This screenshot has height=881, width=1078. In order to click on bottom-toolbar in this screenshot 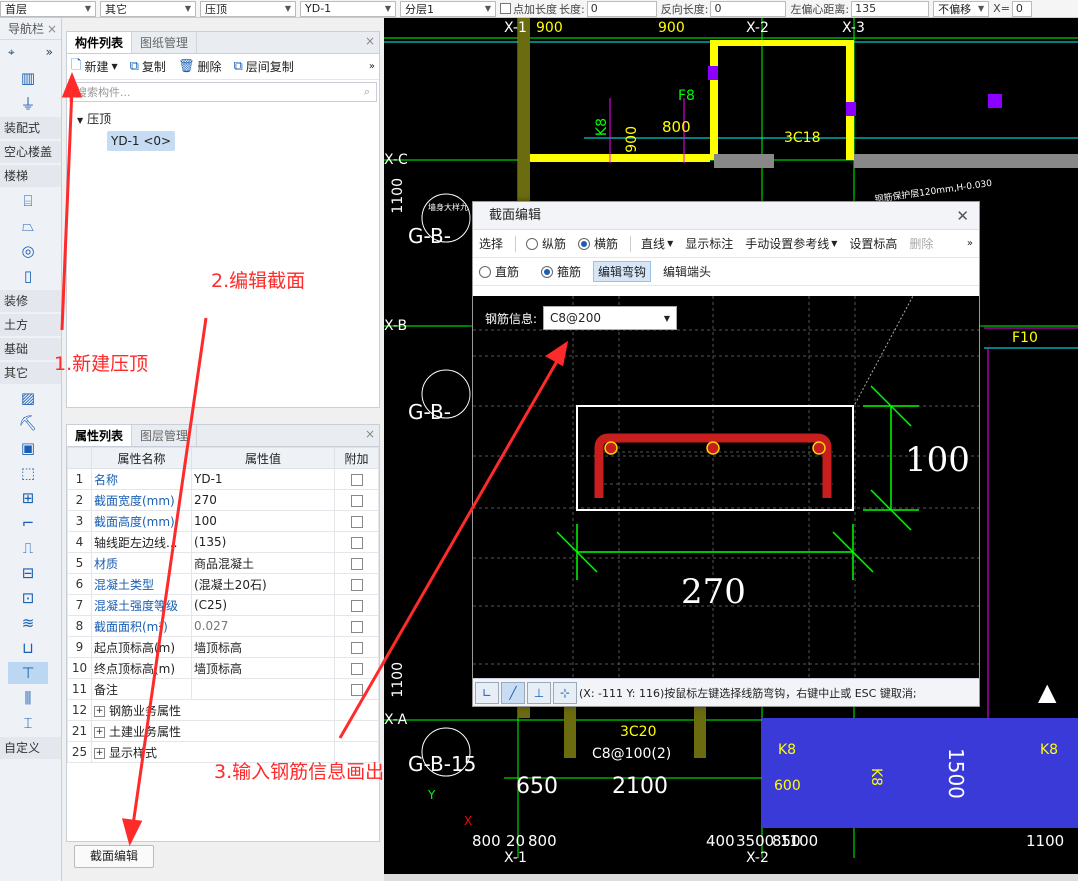, I will do `click(731, 877)`.